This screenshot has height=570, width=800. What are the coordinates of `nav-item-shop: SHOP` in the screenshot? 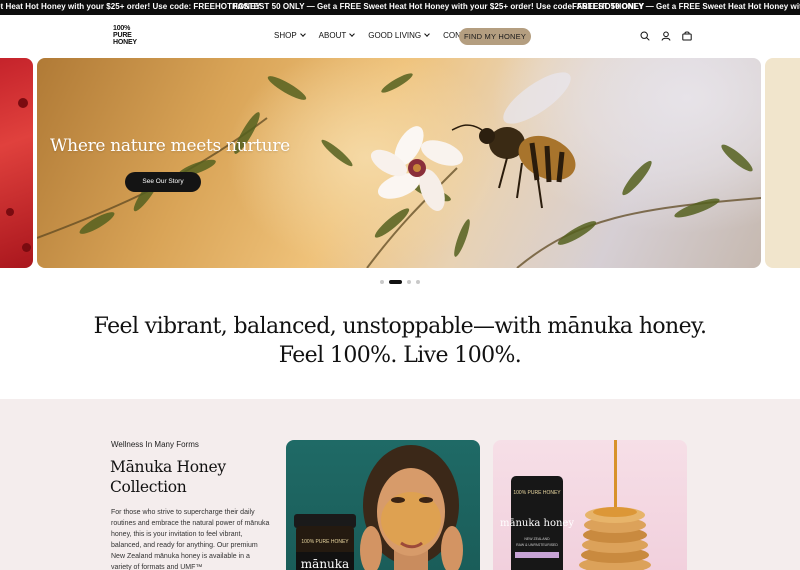 It's located at (290, 35).